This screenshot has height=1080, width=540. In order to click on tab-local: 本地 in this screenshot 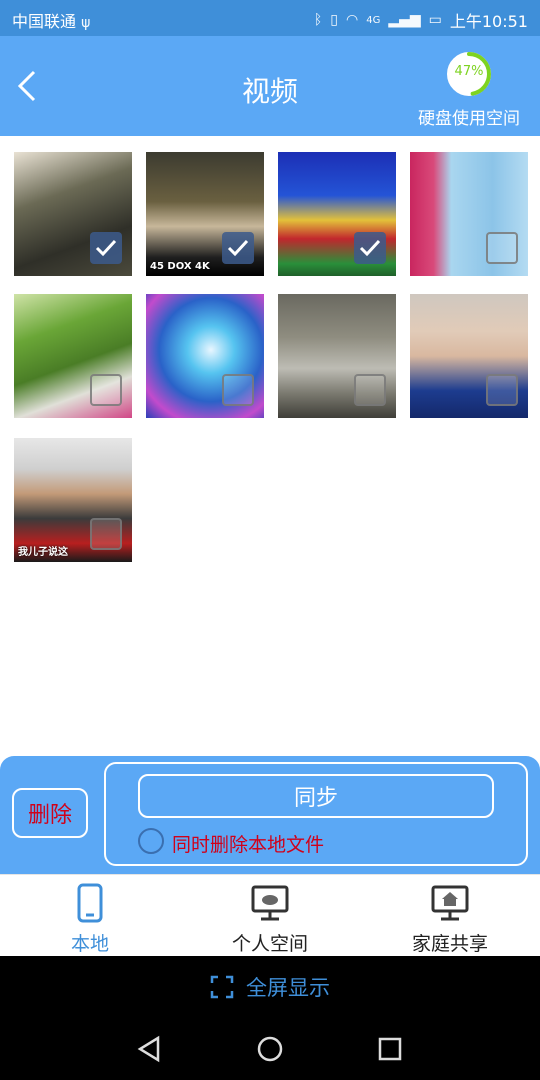, I will do `click(90, 916)`.